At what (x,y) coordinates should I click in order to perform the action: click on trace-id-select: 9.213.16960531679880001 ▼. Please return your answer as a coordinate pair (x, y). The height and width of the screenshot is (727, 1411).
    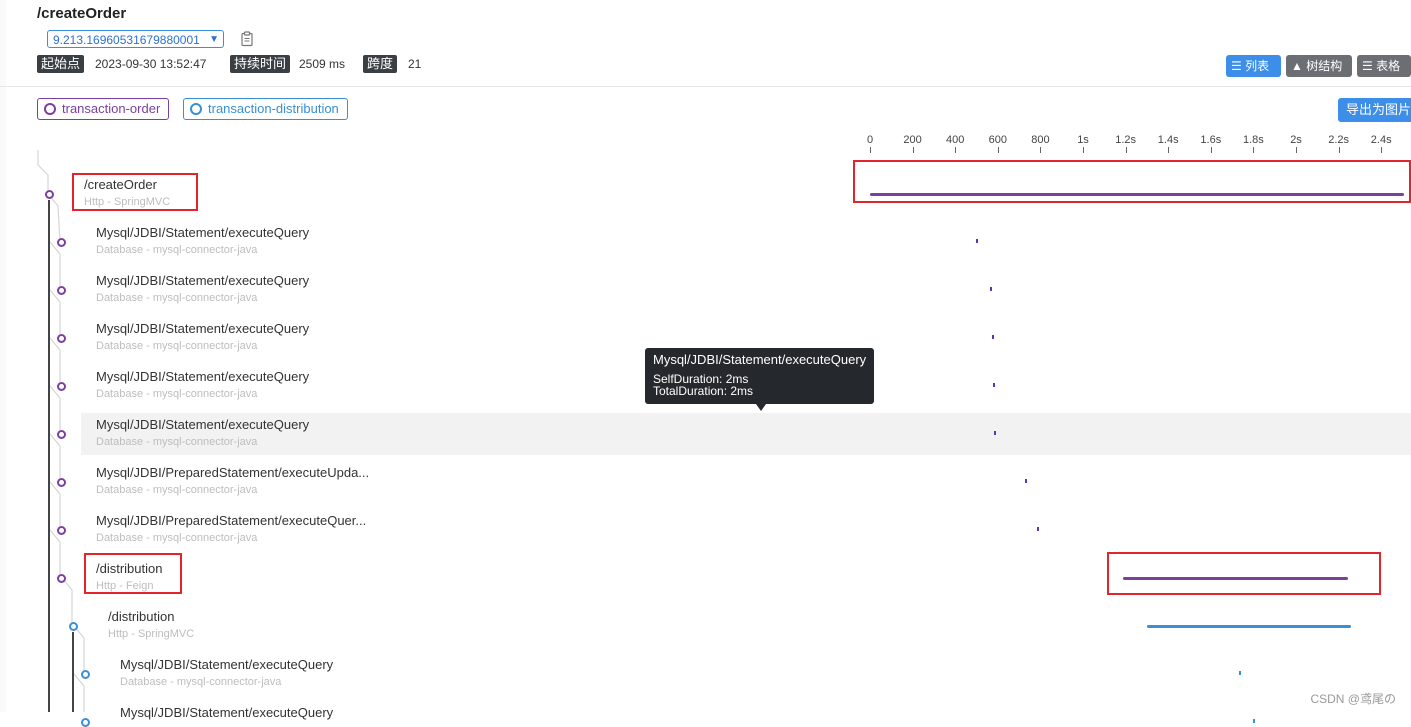
    Looking at the image, I should click on (135, 39).